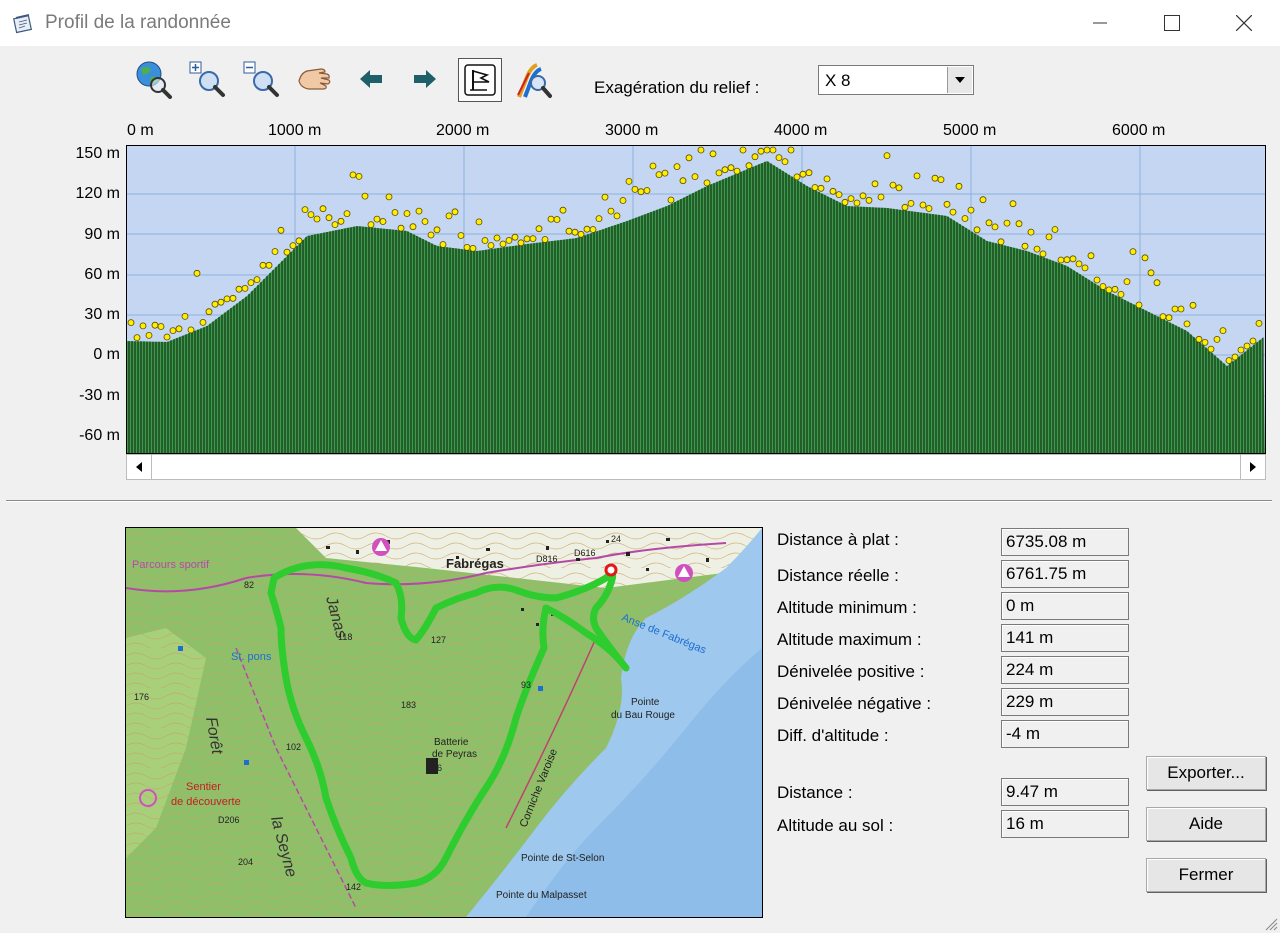 This screenshot has height=933, width=1280. Describe the element at coordinates (475, 563) in the screenshot. I see `map-label: Fabrégas` at that location.